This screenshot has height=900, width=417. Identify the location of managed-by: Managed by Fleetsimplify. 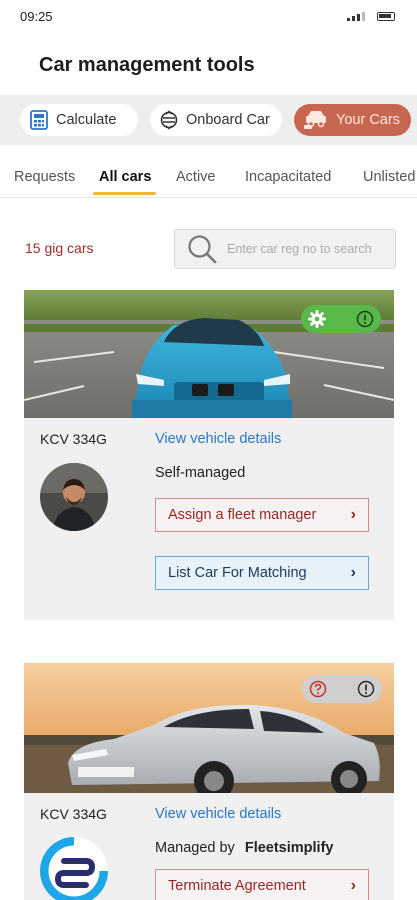
(244, 848).